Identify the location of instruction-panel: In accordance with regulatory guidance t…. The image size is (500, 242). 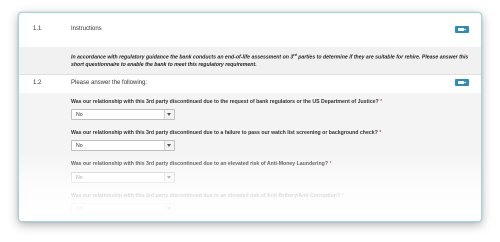
(250, 61).